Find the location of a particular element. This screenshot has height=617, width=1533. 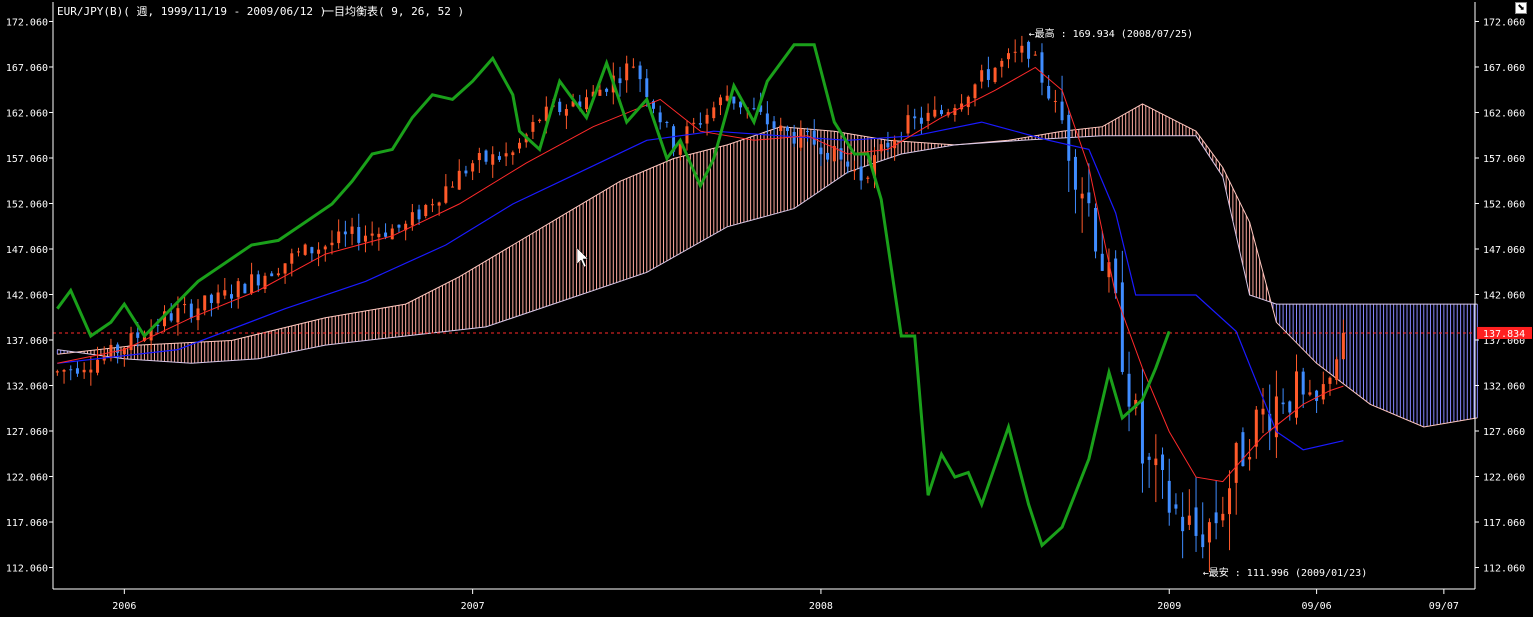

y-tick-label-left: 117.060 is located at coordinates (27, 523).